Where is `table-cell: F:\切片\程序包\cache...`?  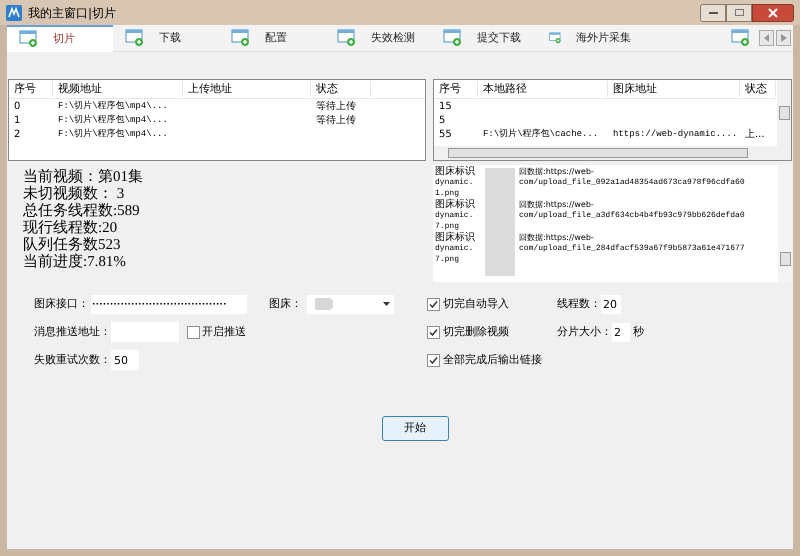
table-cell: F:\切片\程序包\cache... is located at coordinates (540, 134).